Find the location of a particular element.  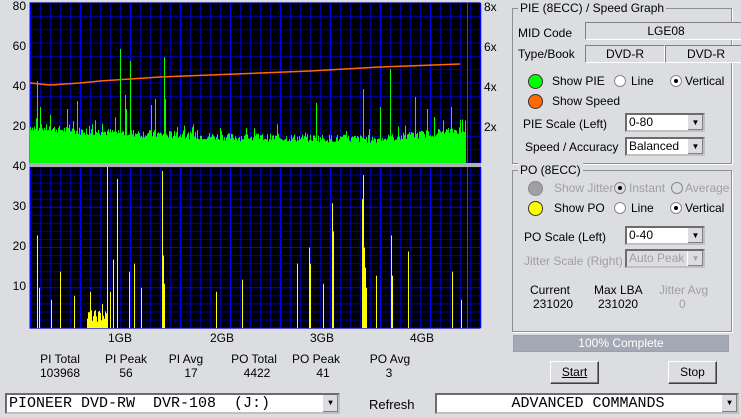

speed-accuracy-select: Balanced ▼ is located at coordinates (665, 146).